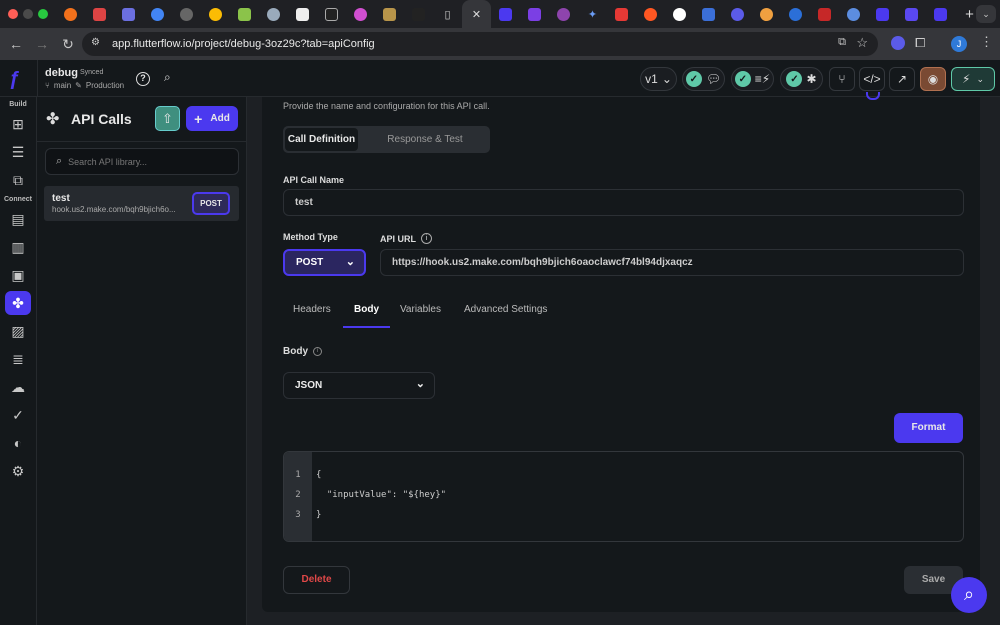  I want to click on logs-icon: ≣, so click(18, 359).